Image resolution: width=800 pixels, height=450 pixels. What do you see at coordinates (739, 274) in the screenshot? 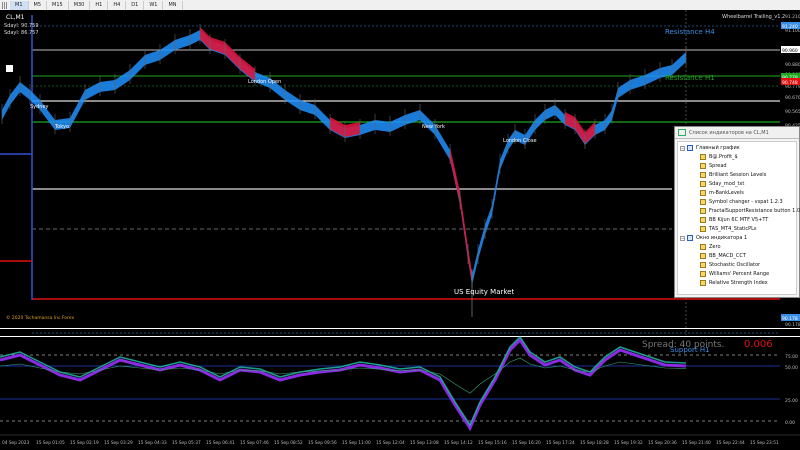
I see `tree-item-label: Williams' Percent Range` at bounding box center [739, 274].